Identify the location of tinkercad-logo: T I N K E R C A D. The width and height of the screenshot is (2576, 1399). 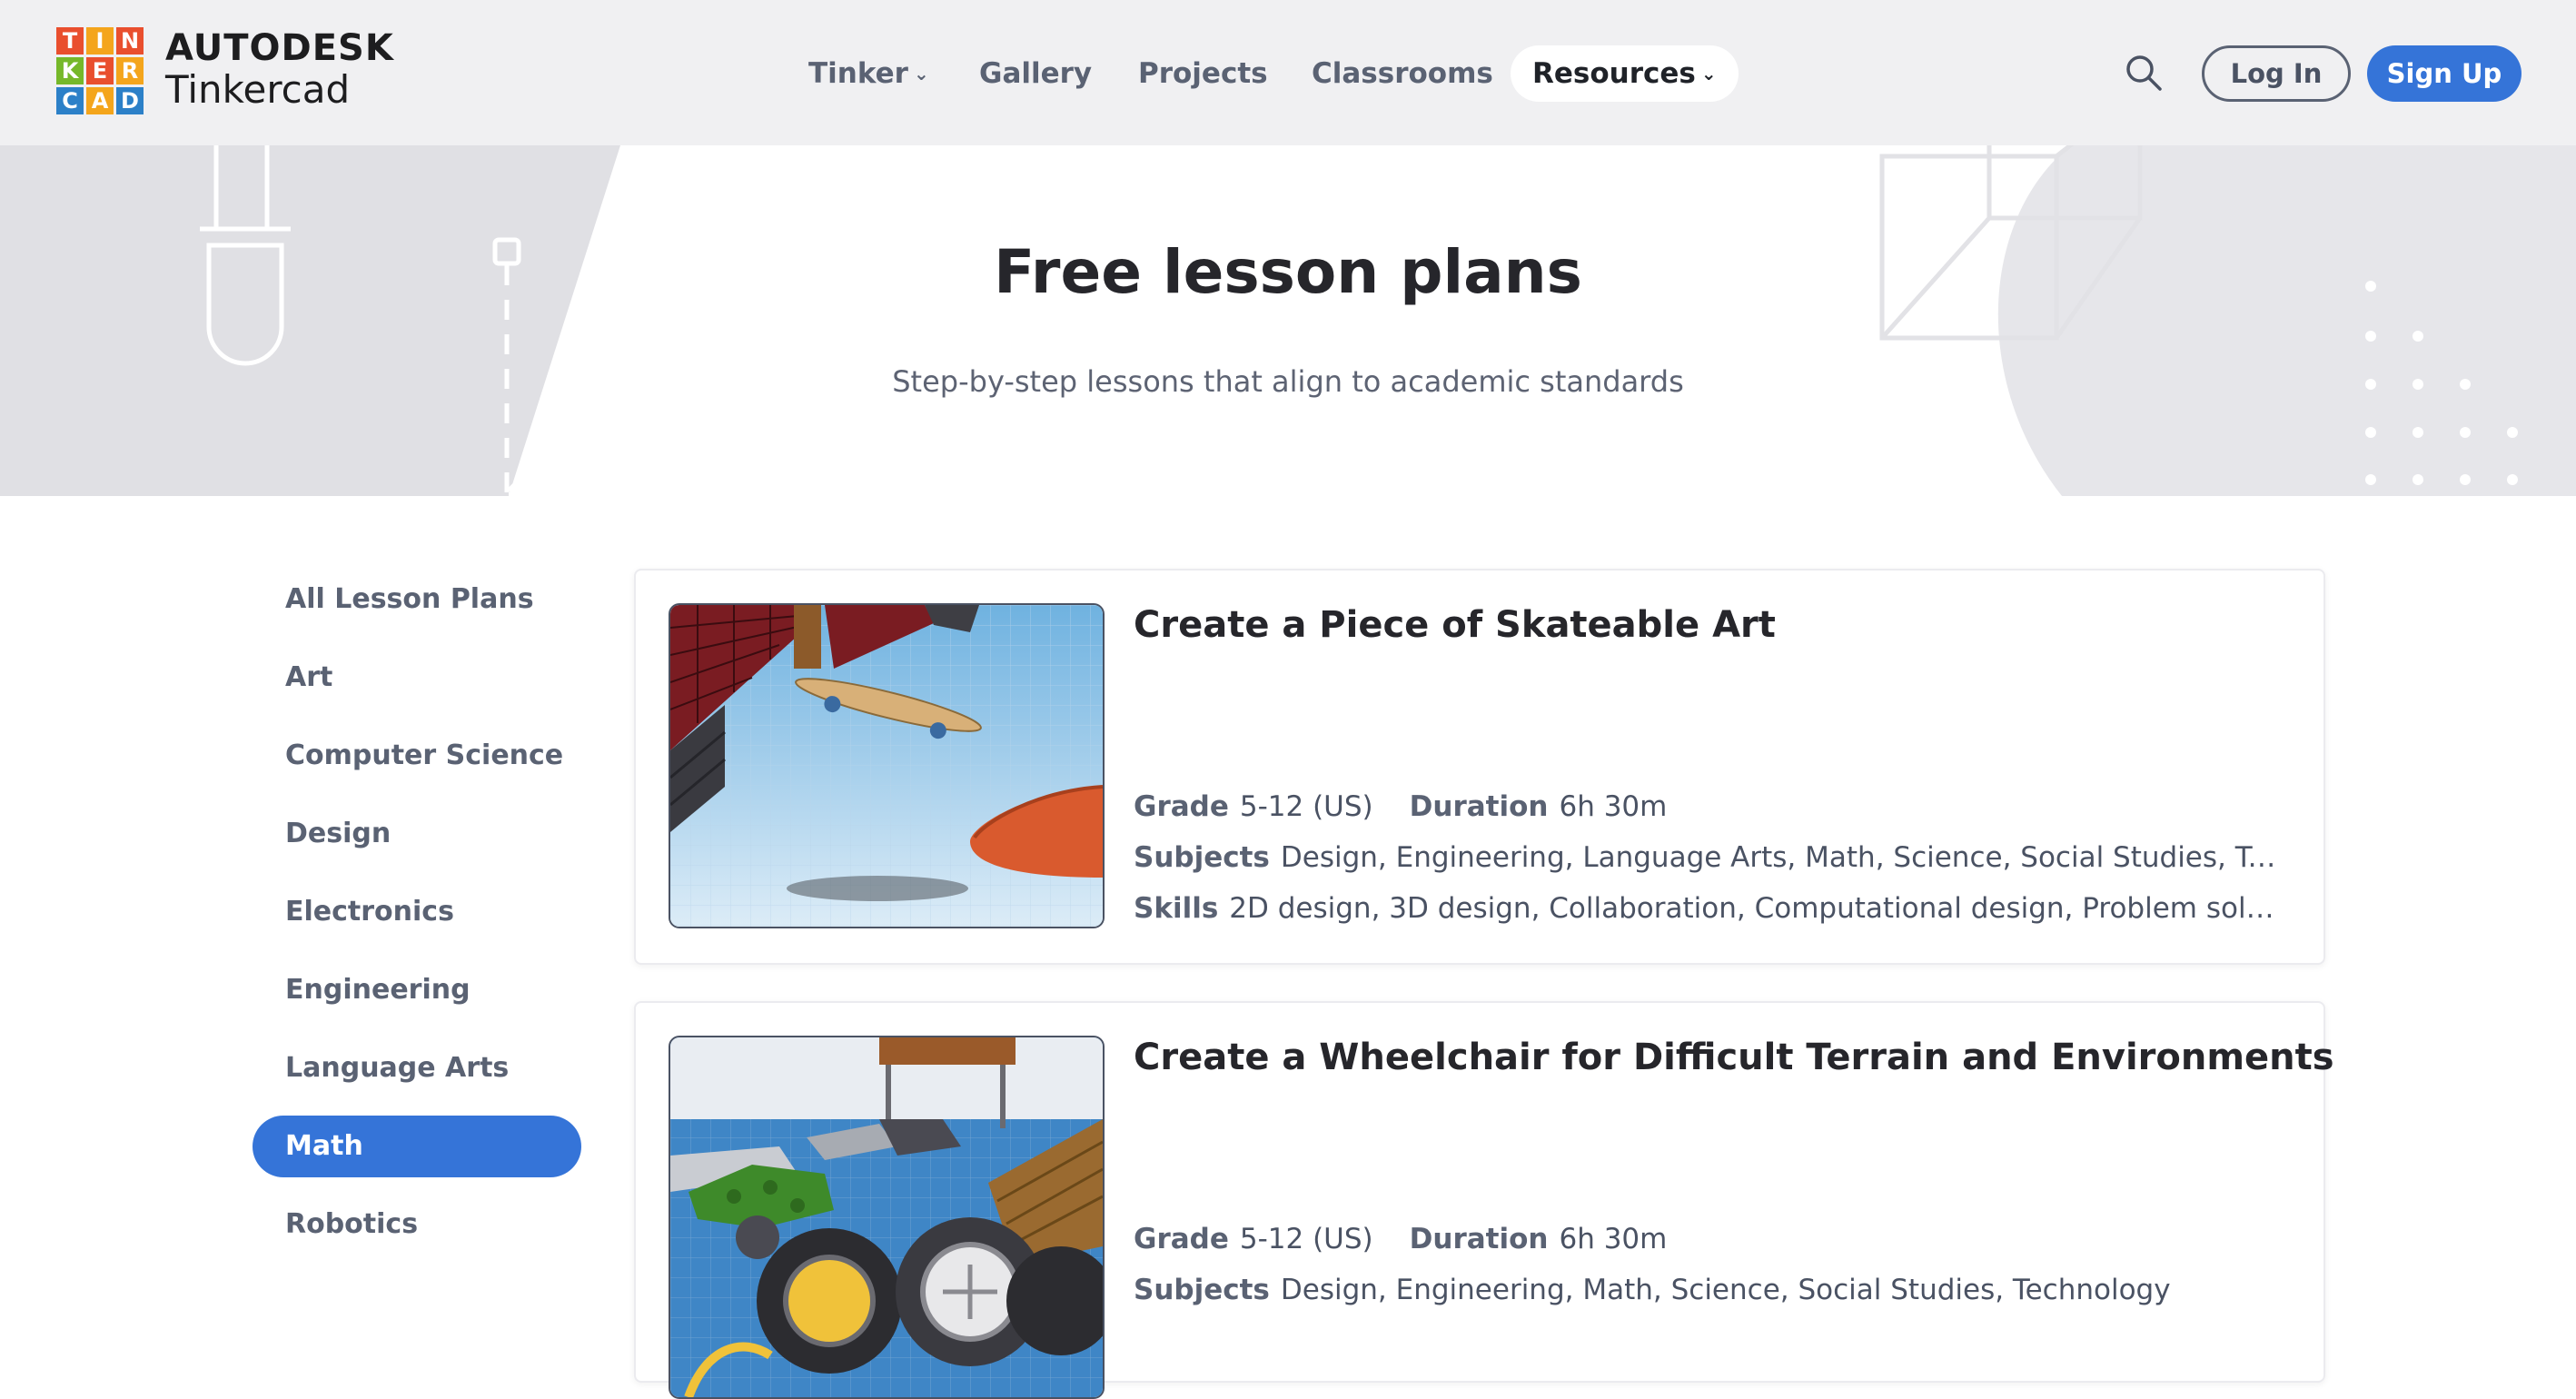
(101, 71).